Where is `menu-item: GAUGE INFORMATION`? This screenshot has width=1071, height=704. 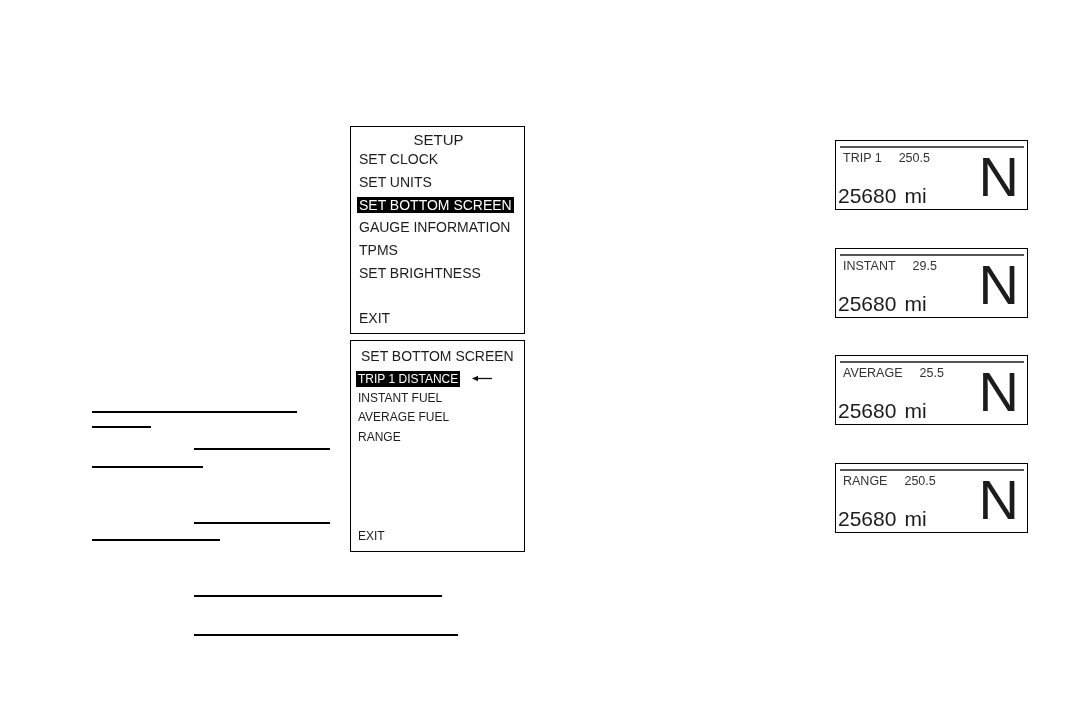
menu-item: GAUGE INFORMATION is located at coordinates (435, 227).